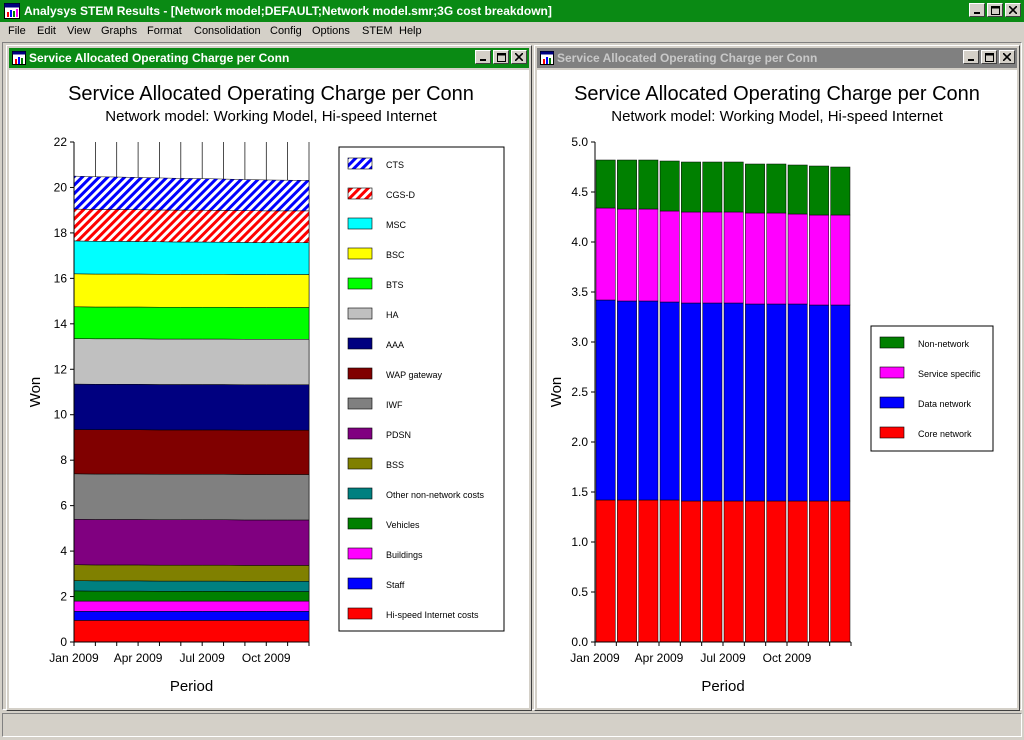 This screenshot has height=740, width=1024. I want to click on legend-swatch-buildings, so click(360, 553).